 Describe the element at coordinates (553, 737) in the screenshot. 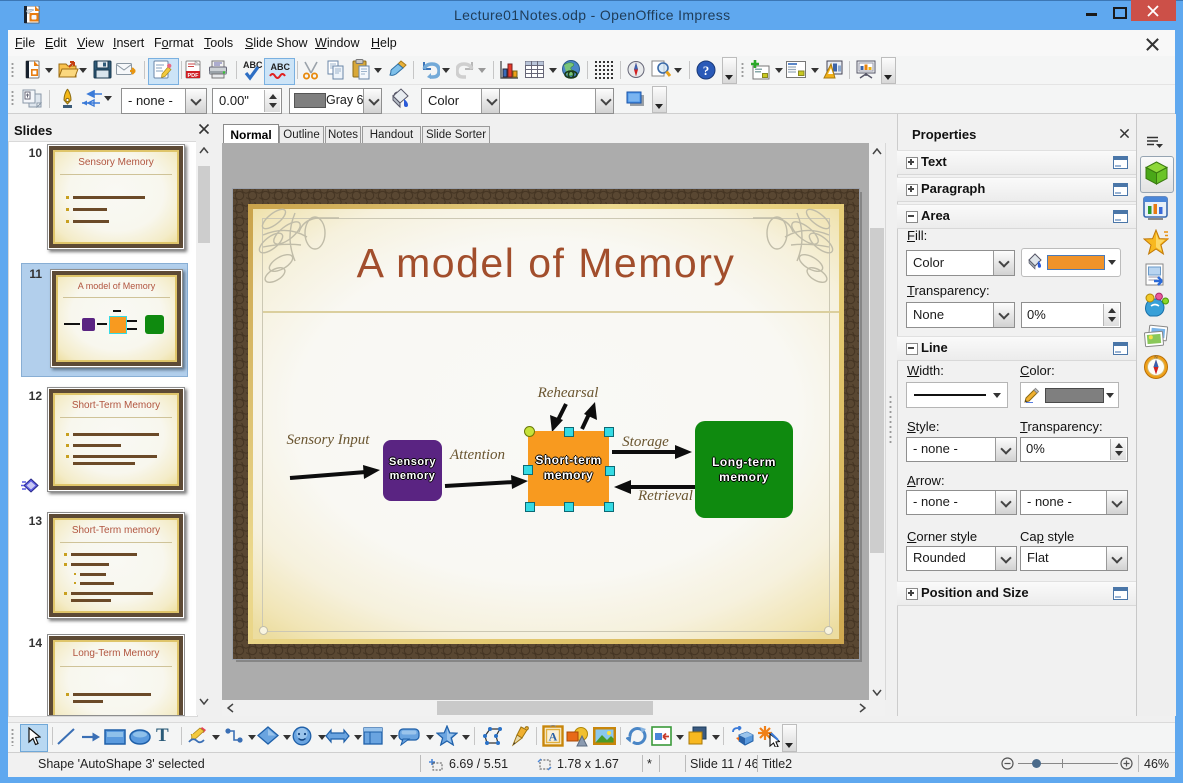

I see `svg-text: A` at that location.